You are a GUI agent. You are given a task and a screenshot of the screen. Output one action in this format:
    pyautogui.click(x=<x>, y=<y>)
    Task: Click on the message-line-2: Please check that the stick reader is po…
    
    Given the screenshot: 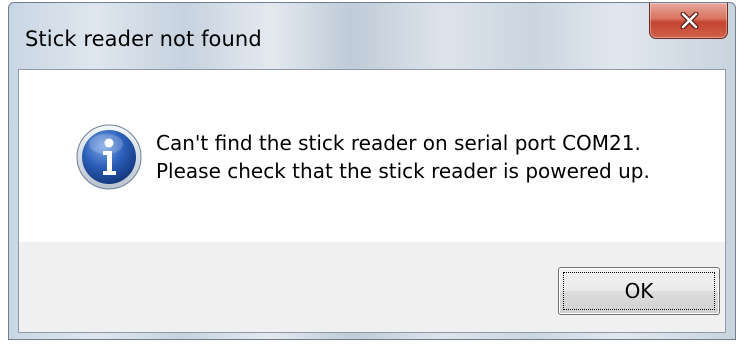 What is the action you would take?
    pyautogui.click(x=403, y=171)
    